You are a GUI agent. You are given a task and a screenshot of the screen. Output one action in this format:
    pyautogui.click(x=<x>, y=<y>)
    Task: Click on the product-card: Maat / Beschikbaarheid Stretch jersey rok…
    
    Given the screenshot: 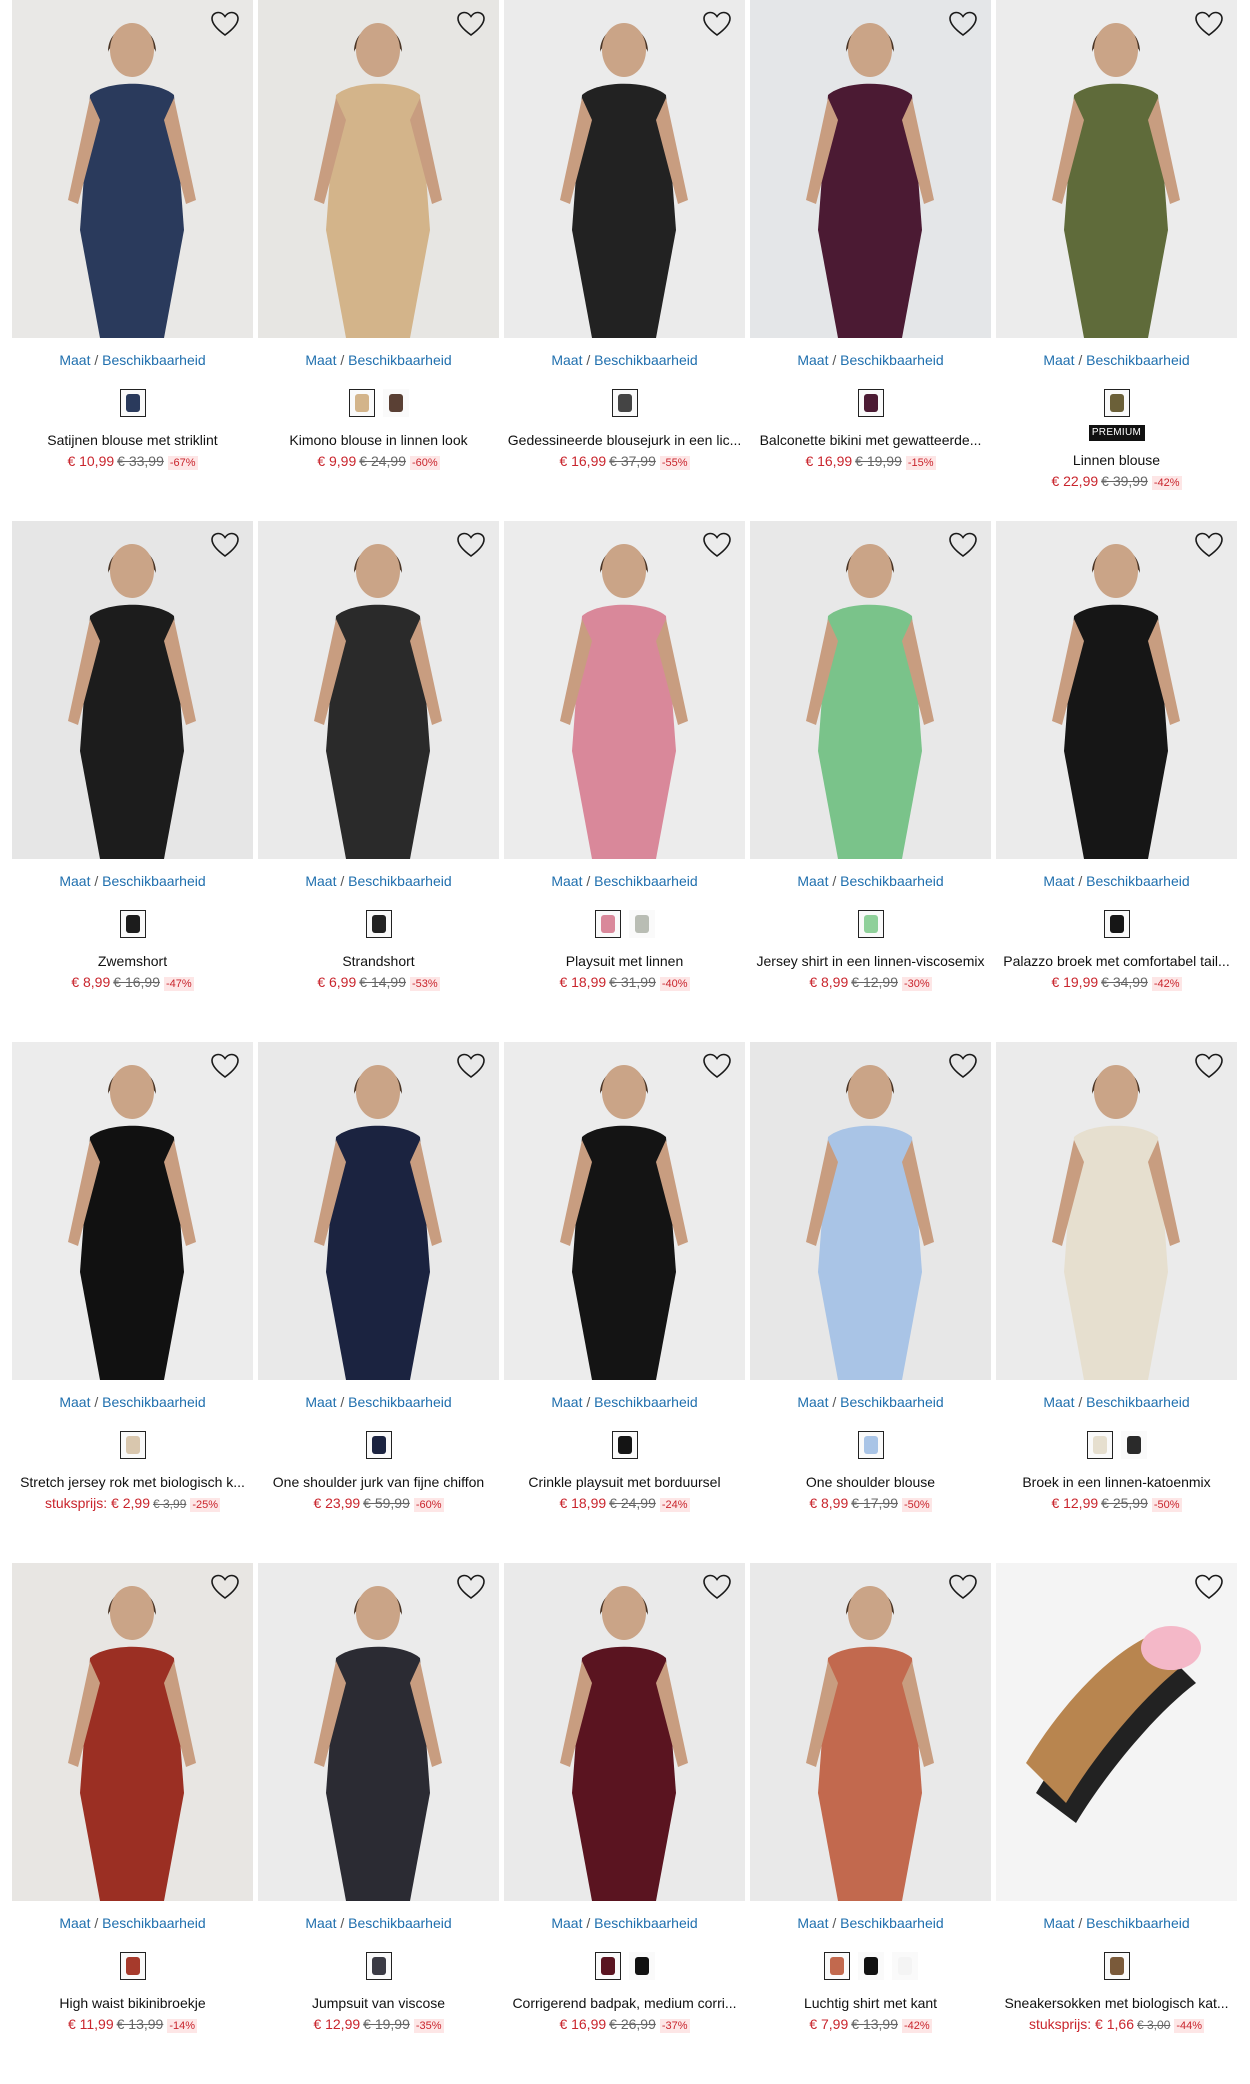 What is the action you would take?
    pyautogui.click(x=132, y=1302)
    